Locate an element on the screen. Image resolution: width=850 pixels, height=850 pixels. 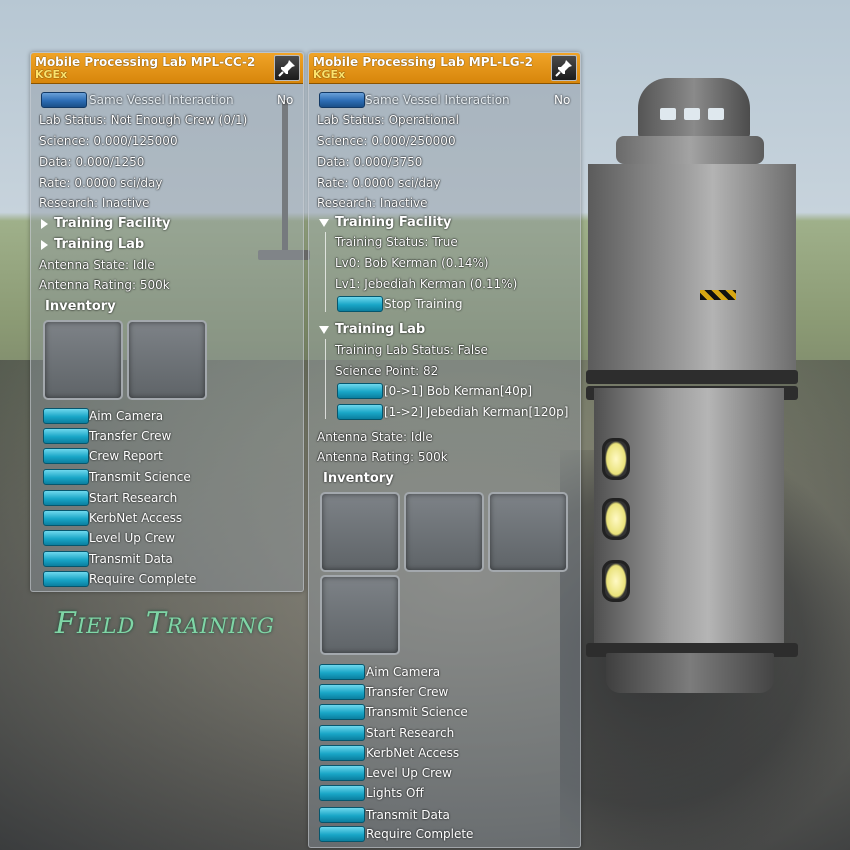
action-label: Crew Report is located at coordinates (126, 456).